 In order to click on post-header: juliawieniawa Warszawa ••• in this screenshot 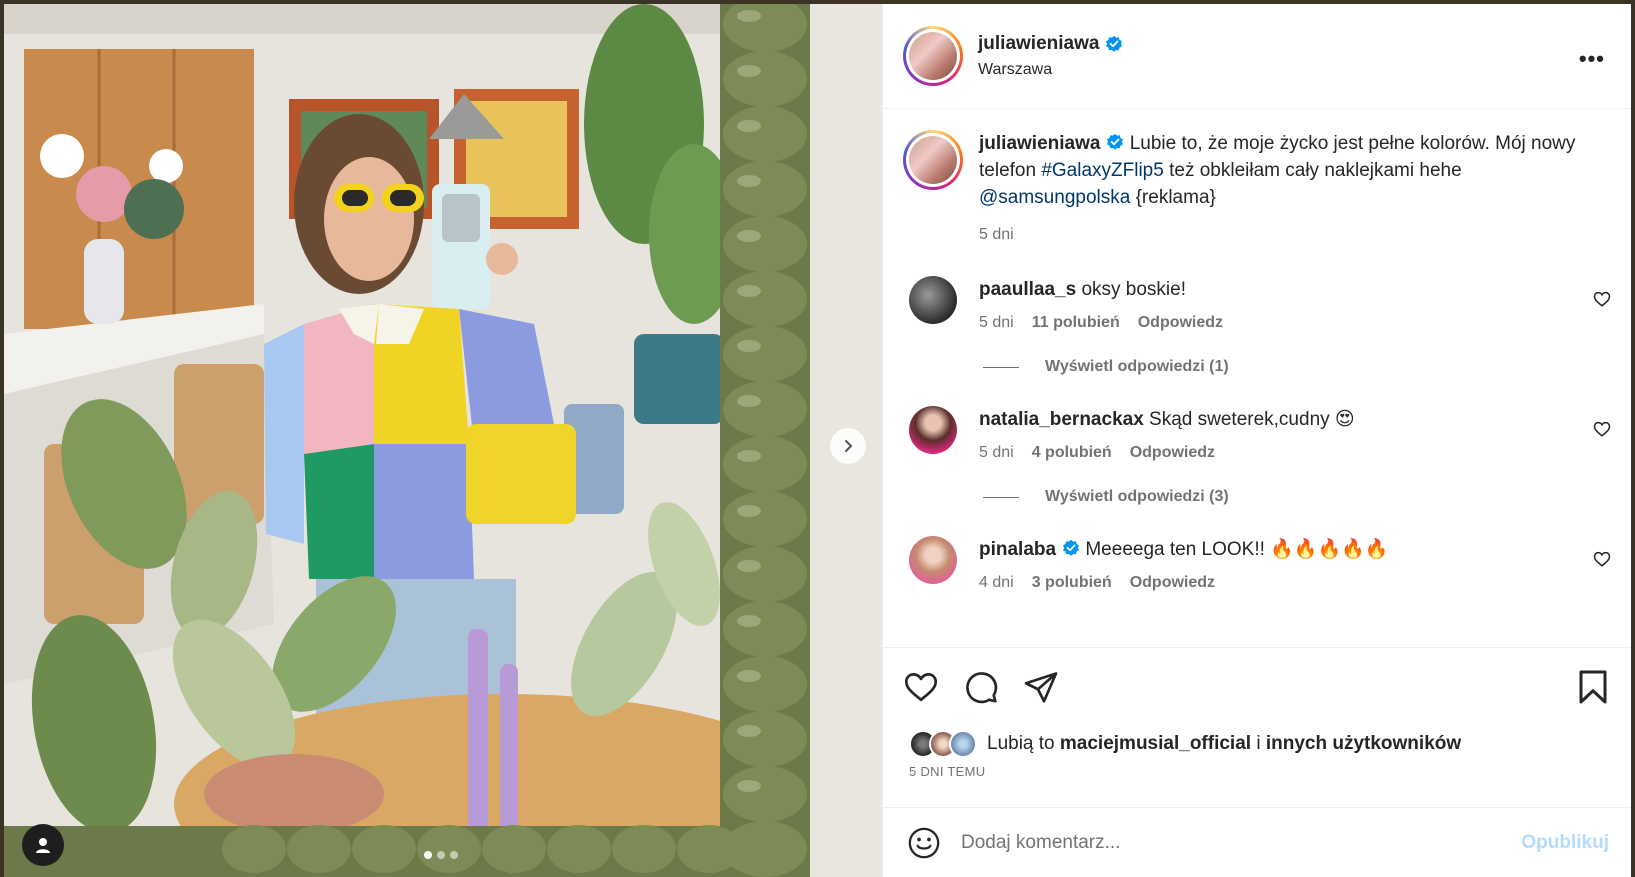, I will do `click(1257, 56)`.